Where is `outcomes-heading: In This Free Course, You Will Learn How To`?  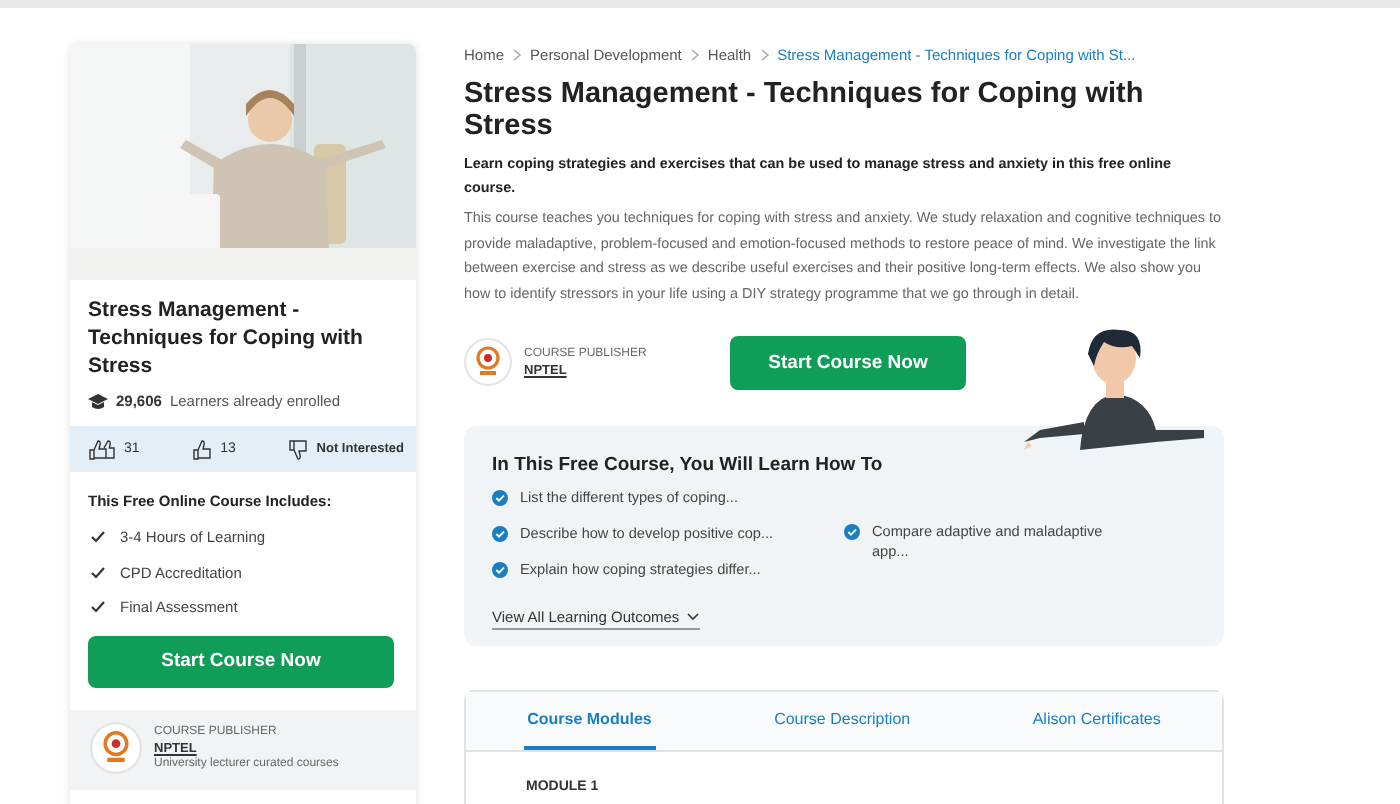
outcomes-heading: In This Free Course, You Will Learn How To is located at coordinates (688, 465).